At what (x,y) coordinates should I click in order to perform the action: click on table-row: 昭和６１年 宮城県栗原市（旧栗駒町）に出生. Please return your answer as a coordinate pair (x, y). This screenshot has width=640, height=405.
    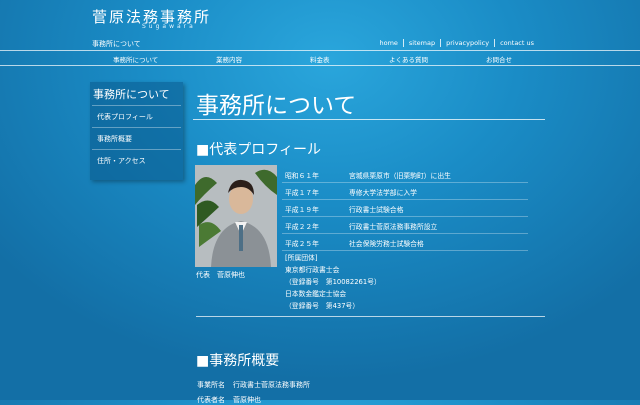
    Looking at the image, I should click on (405, 174).